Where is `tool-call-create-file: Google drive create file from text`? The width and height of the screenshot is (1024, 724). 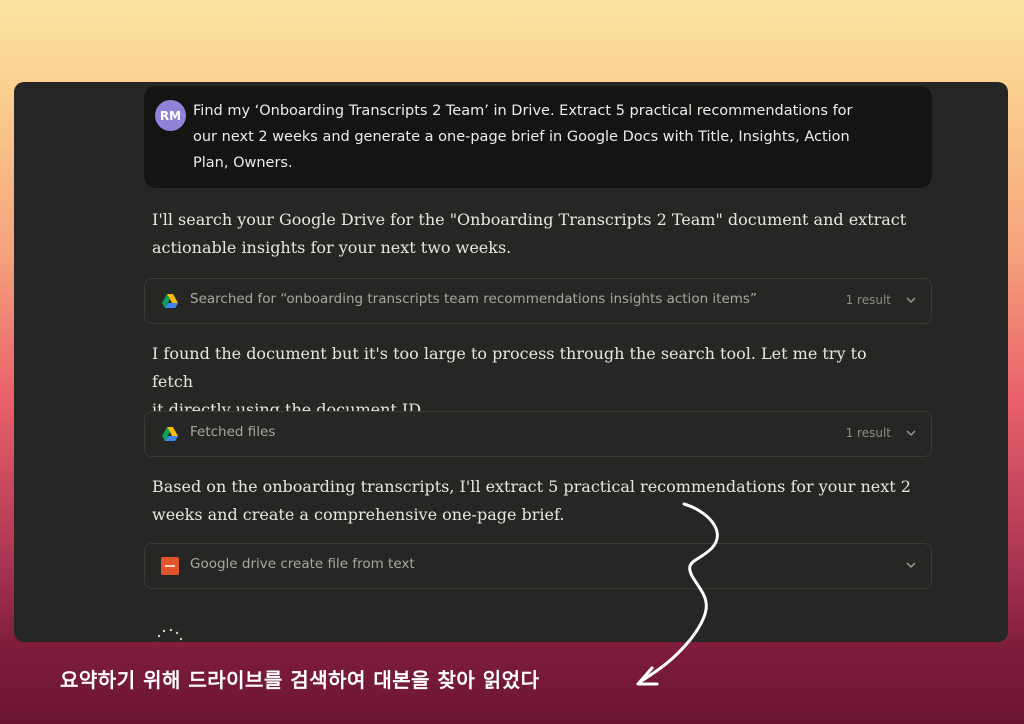
tool-call-create-file: Google drive create file from text is located at coordinates (538, 566).